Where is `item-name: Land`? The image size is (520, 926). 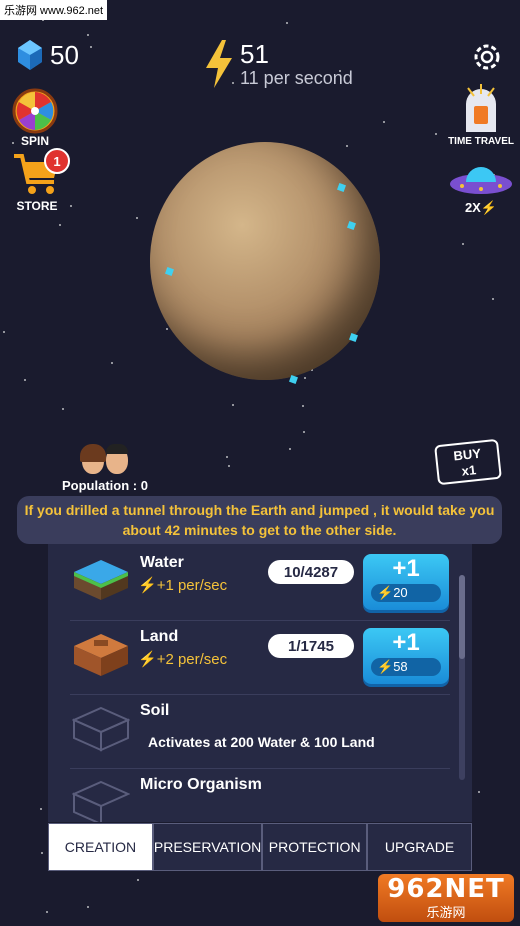
item-name: Land is located at coordinates (159, 636).